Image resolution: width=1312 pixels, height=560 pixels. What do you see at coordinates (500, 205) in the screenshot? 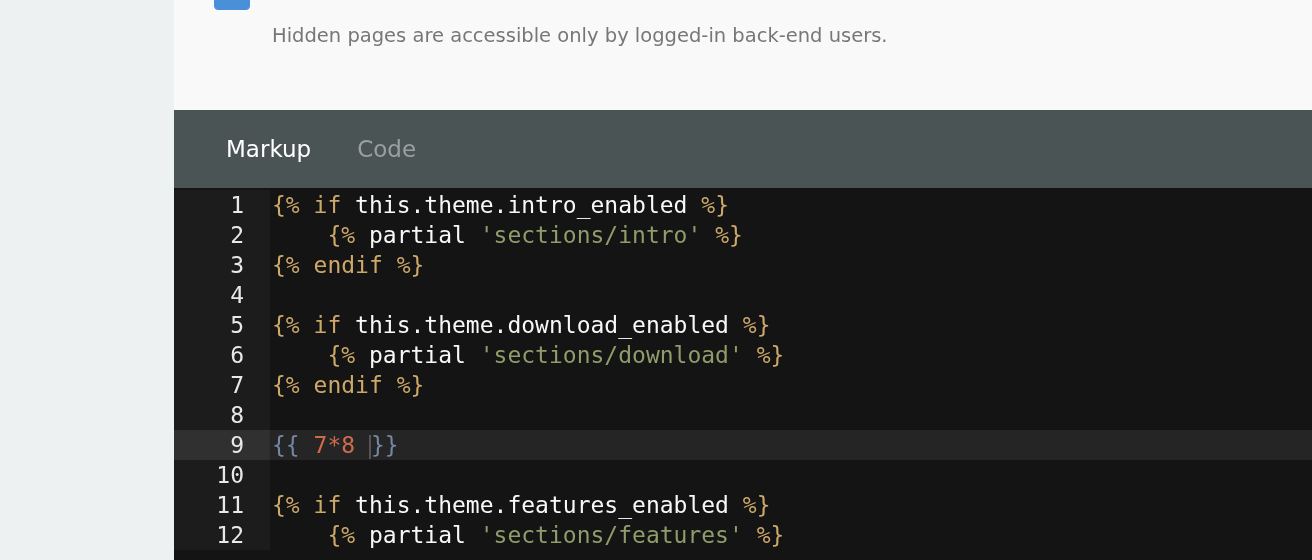
I see `code-line: {% if this.theme.intro_enabled %}` at bounding box center [500, 205].